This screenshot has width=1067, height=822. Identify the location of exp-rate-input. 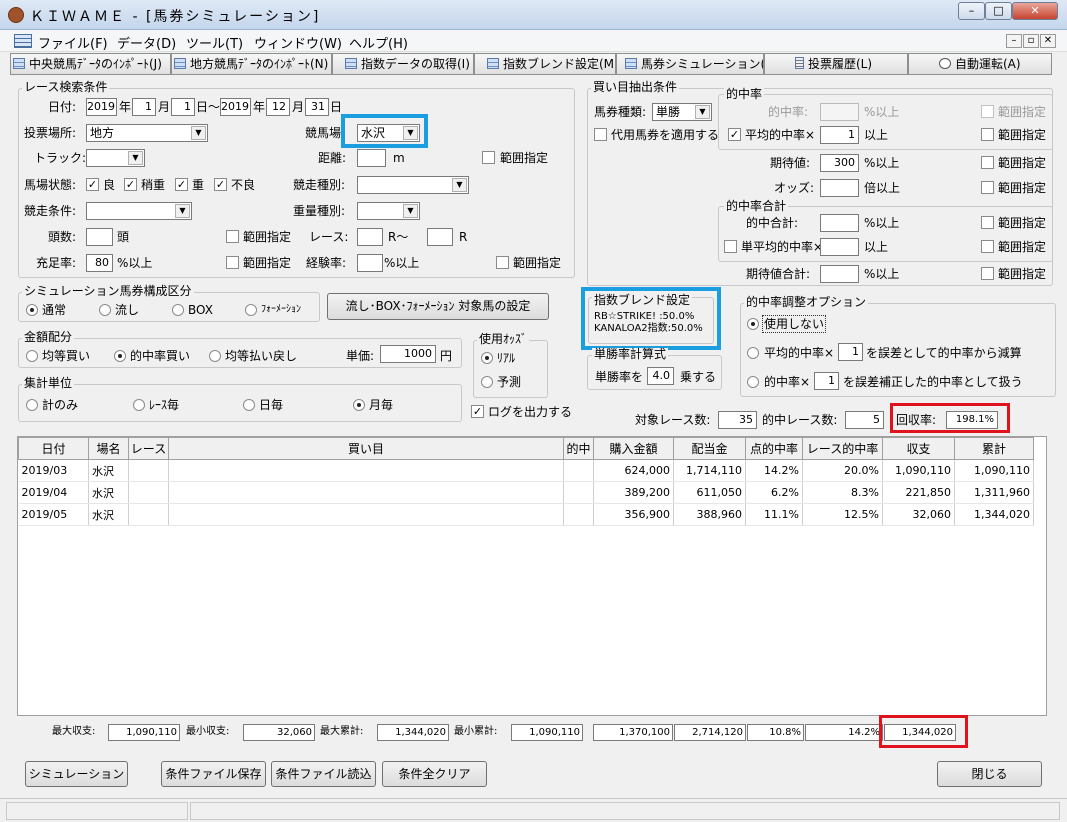
(370, 263).